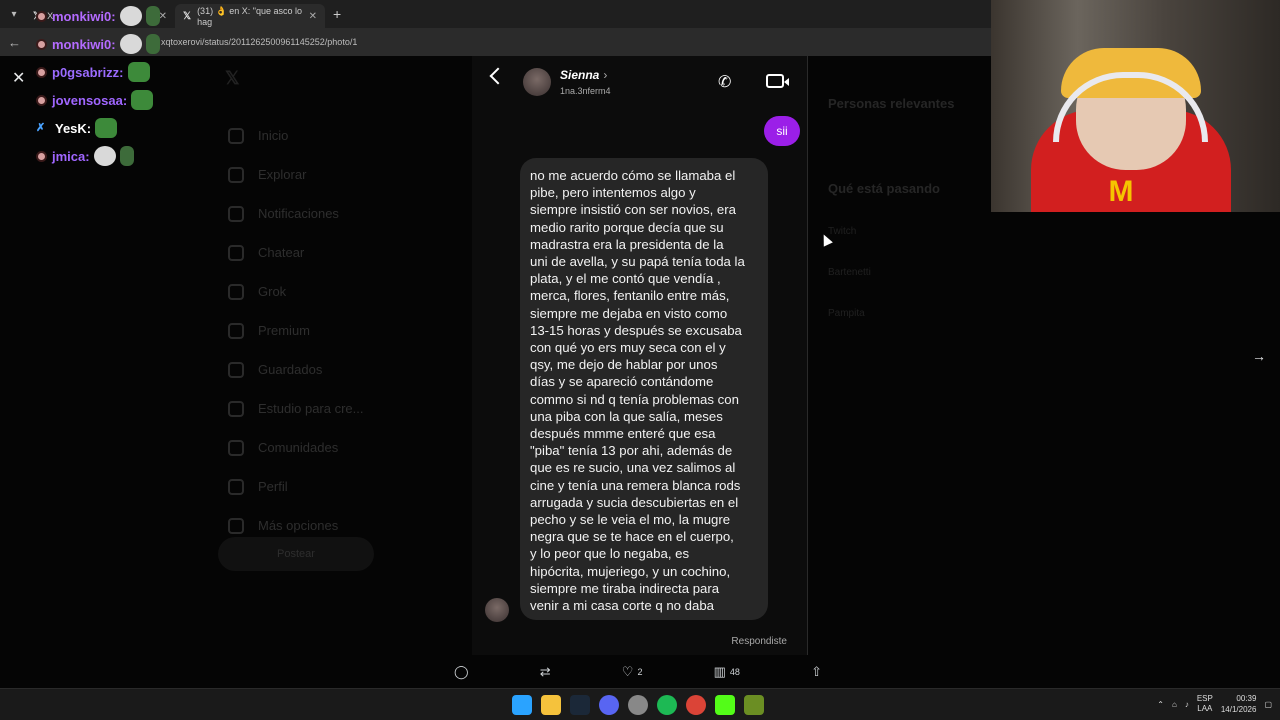 This screenshot has height=720, width=1280. I want to click on chat-message: p0gsabrizz:, so click(126, 72).